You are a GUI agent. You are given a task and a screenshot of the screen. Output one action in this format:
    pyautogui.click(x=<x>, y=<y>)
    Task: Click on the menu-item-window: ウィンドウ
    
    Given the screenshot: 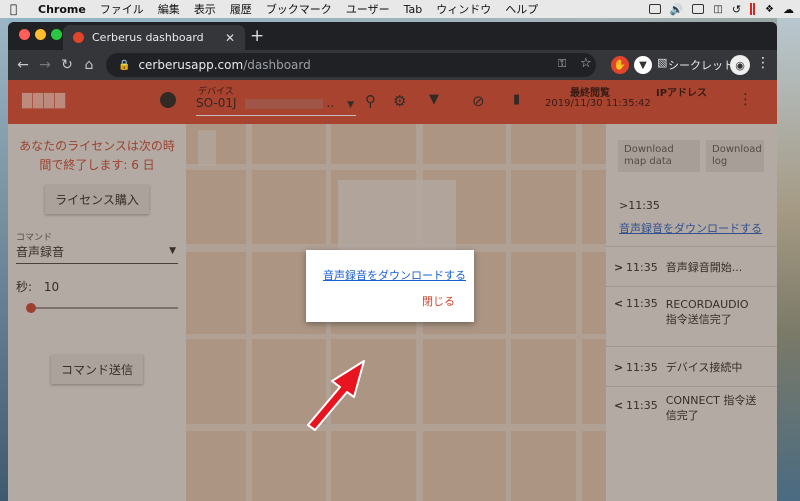 What is the action you would take?
    pyautogui.click(x=463, y=9)
    